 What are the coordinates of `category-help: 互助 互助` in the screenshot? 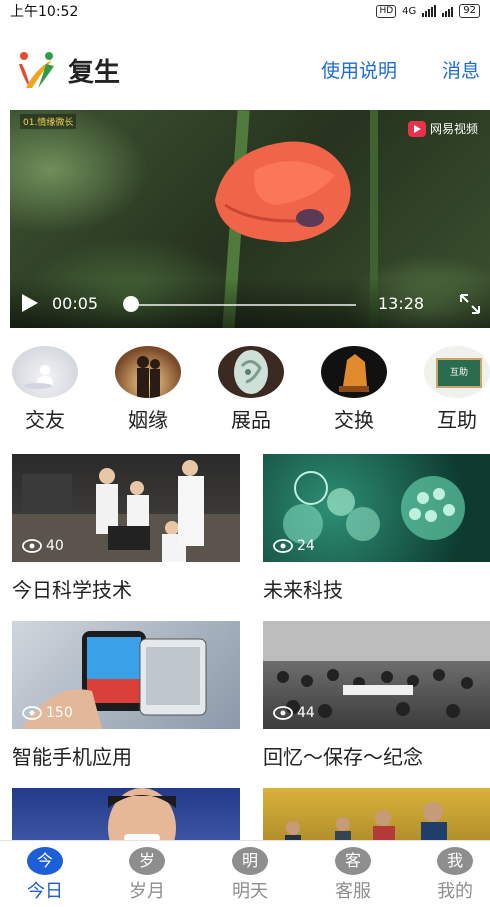 It's located at (453, 389).